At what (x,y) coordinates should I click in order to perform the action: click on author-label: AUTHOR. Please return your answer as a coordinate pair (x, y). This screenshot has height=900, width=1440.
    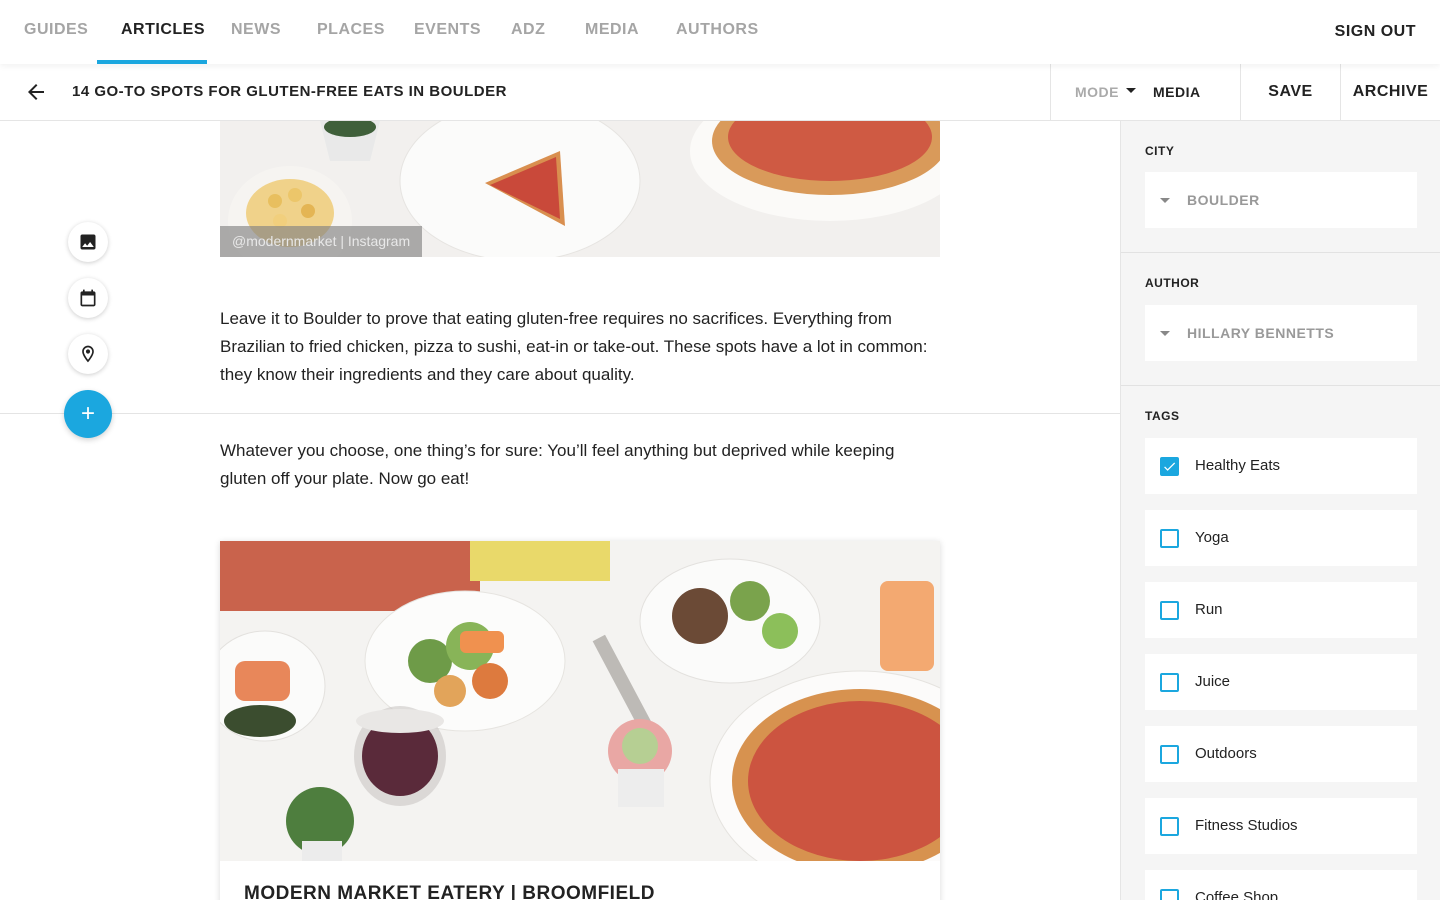
    Looking at the image, I should click on (1172, 283).